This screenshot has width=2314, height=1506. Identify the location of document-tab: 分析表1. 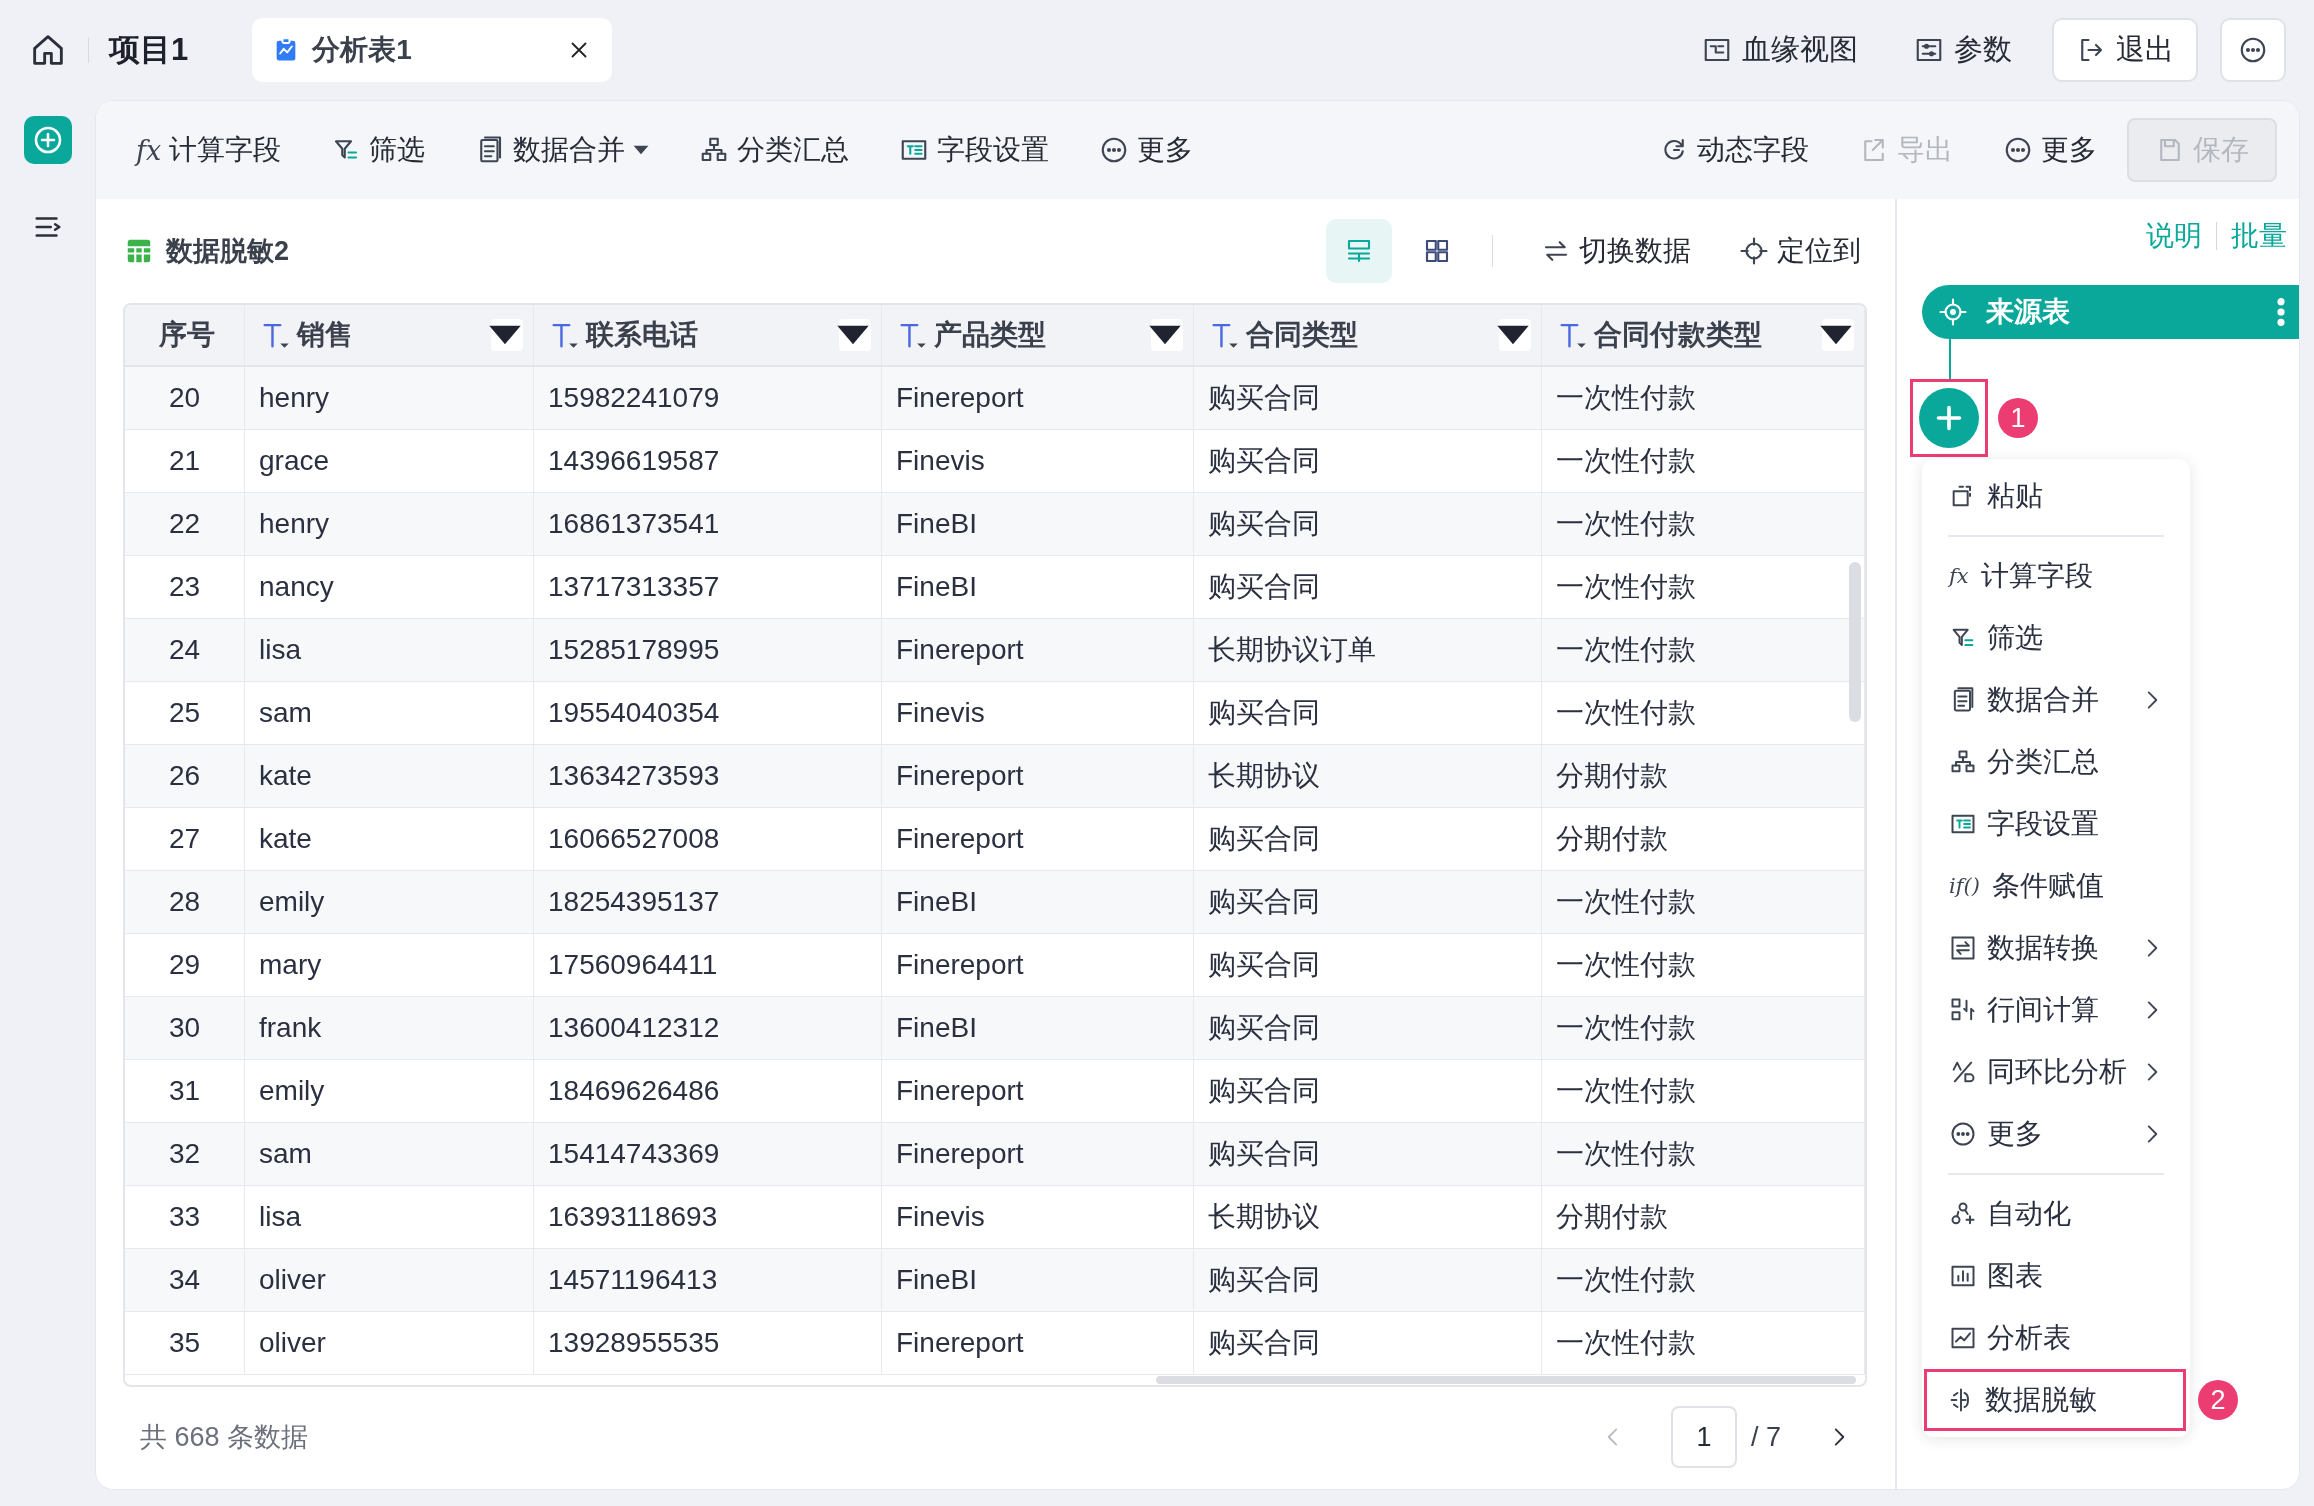
(432, 50).